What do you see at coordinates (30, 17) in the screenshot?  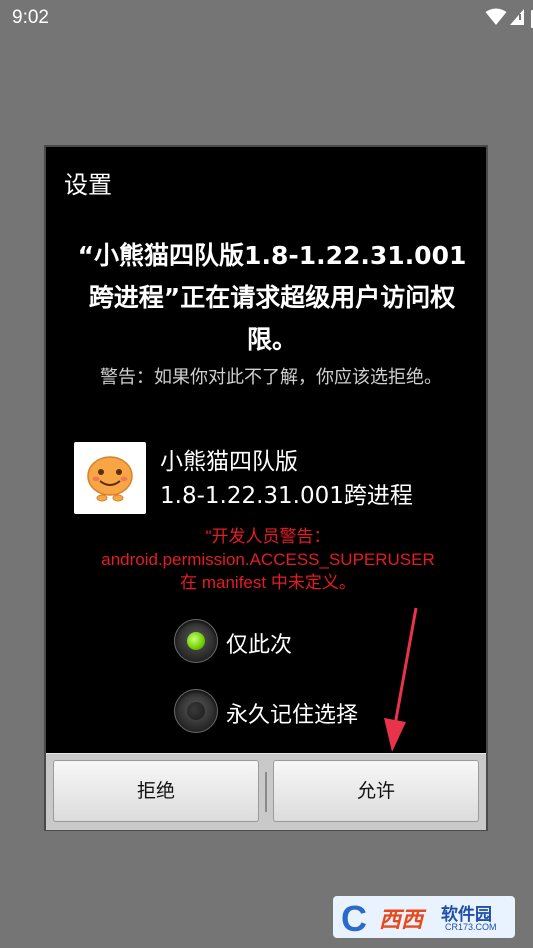 I see `status-time: 9:02` at bounding box center [30, 17].